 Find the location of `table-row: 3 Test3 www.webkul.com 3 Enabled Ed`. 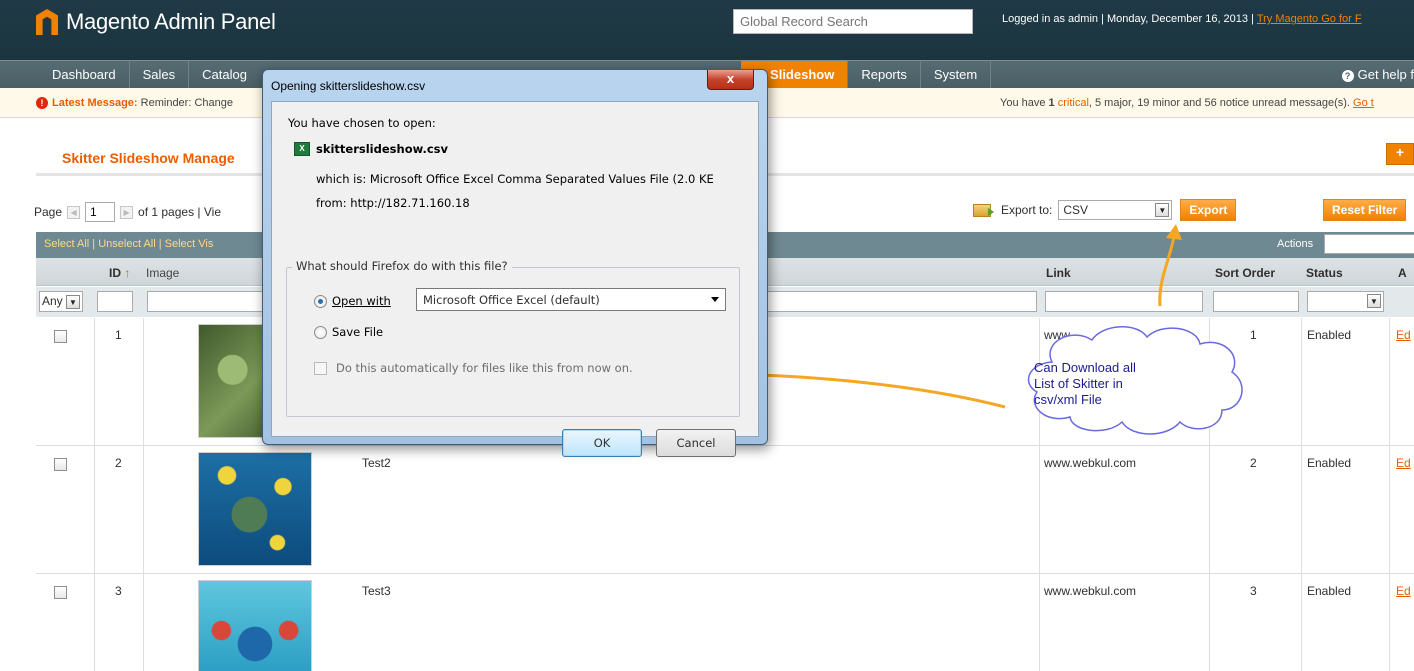

table-row: 3 Test3 www.webkul.com 3 Enabled Ed is located at coordinates (725, 622).